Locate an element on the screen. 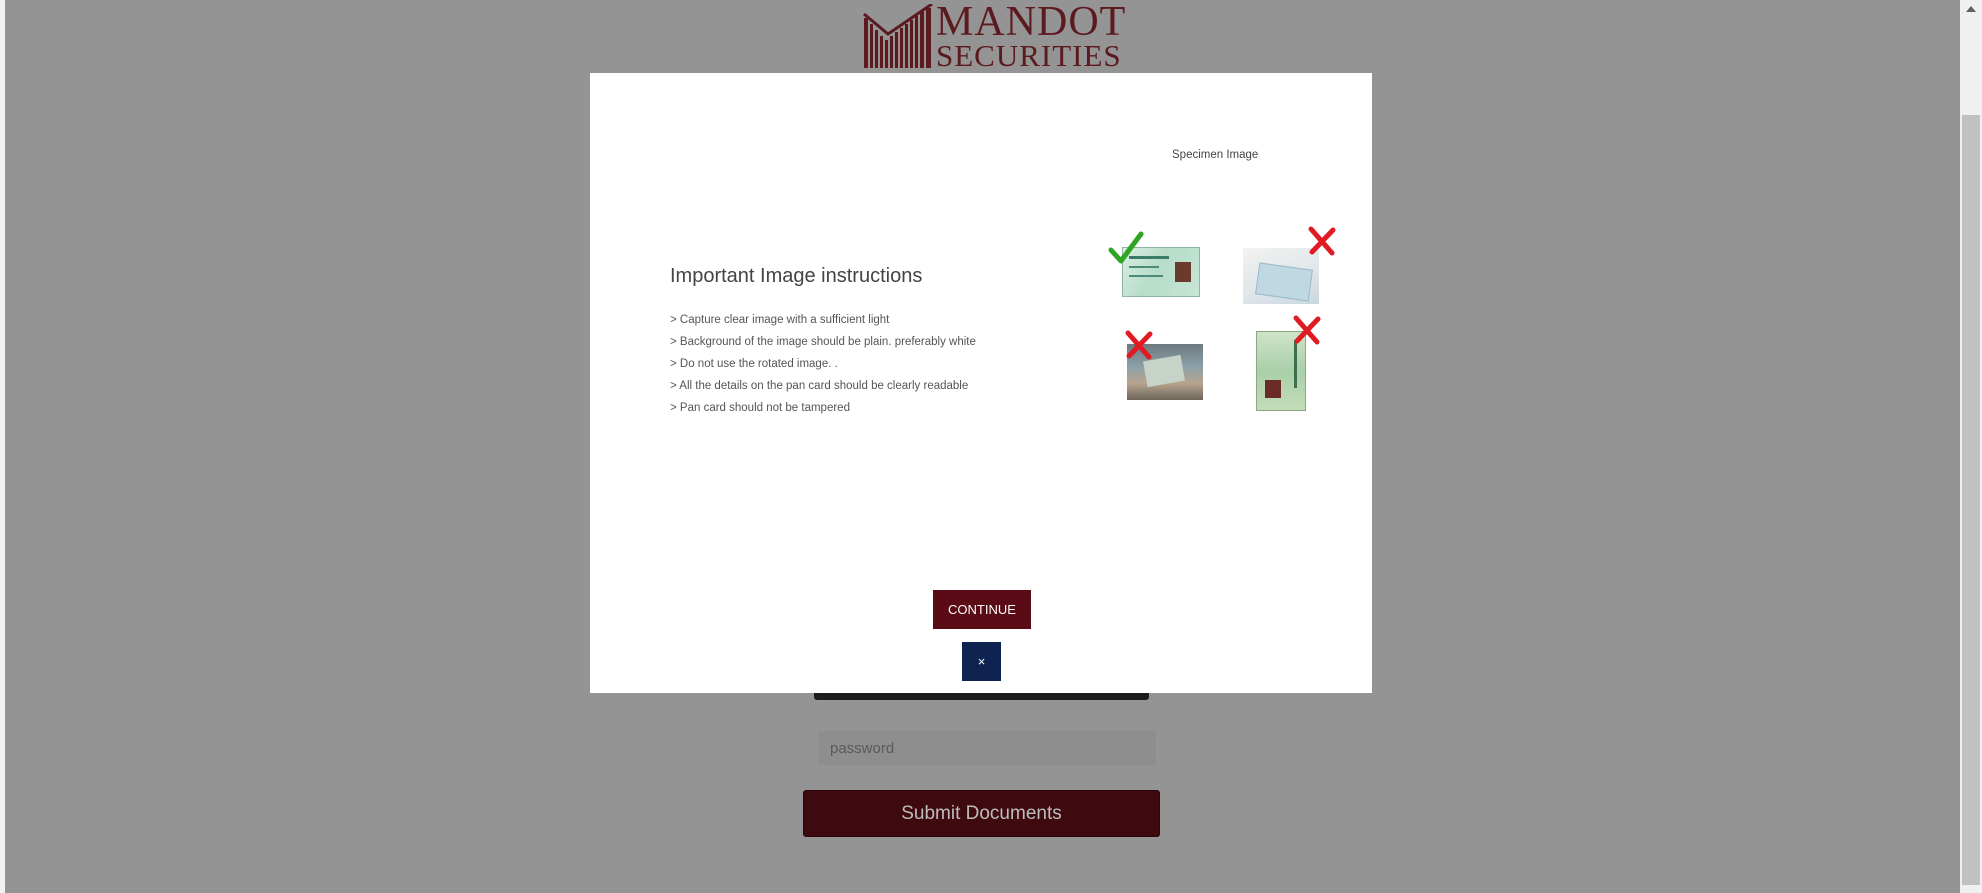  submit-documents-button: Submit Documents is located at coordinates (981, 813).